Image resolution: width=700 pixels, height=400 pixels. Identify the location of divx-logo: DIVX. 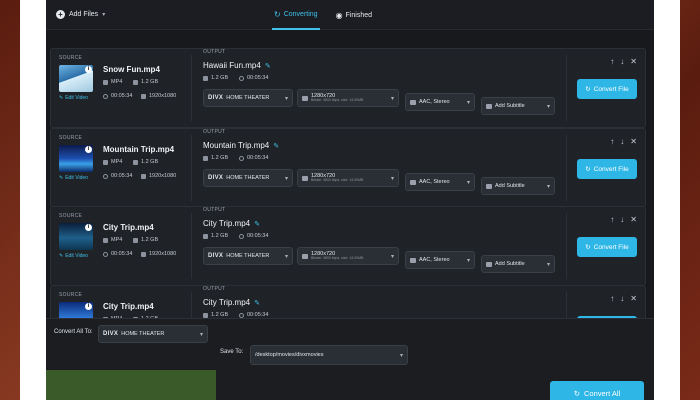
(216, 98).